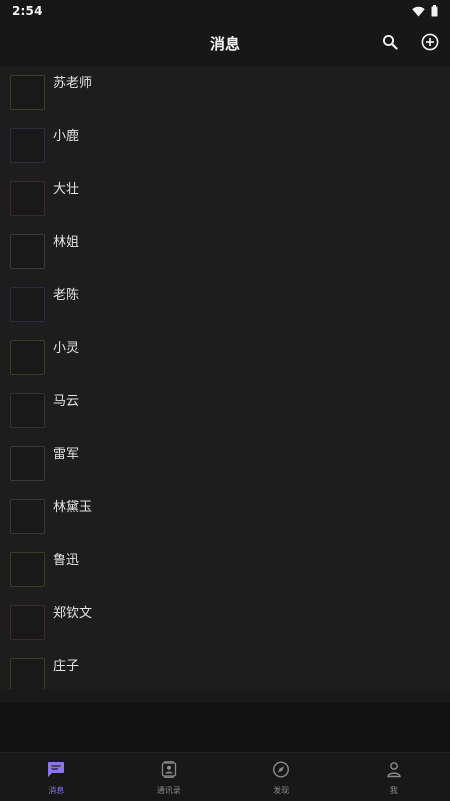 The image size is (450, 801). What do you see at coordinates (225, 357) in the screenshot?
I see `chat-item-xiaoling: 小灵` at bounding box center [225, 357].